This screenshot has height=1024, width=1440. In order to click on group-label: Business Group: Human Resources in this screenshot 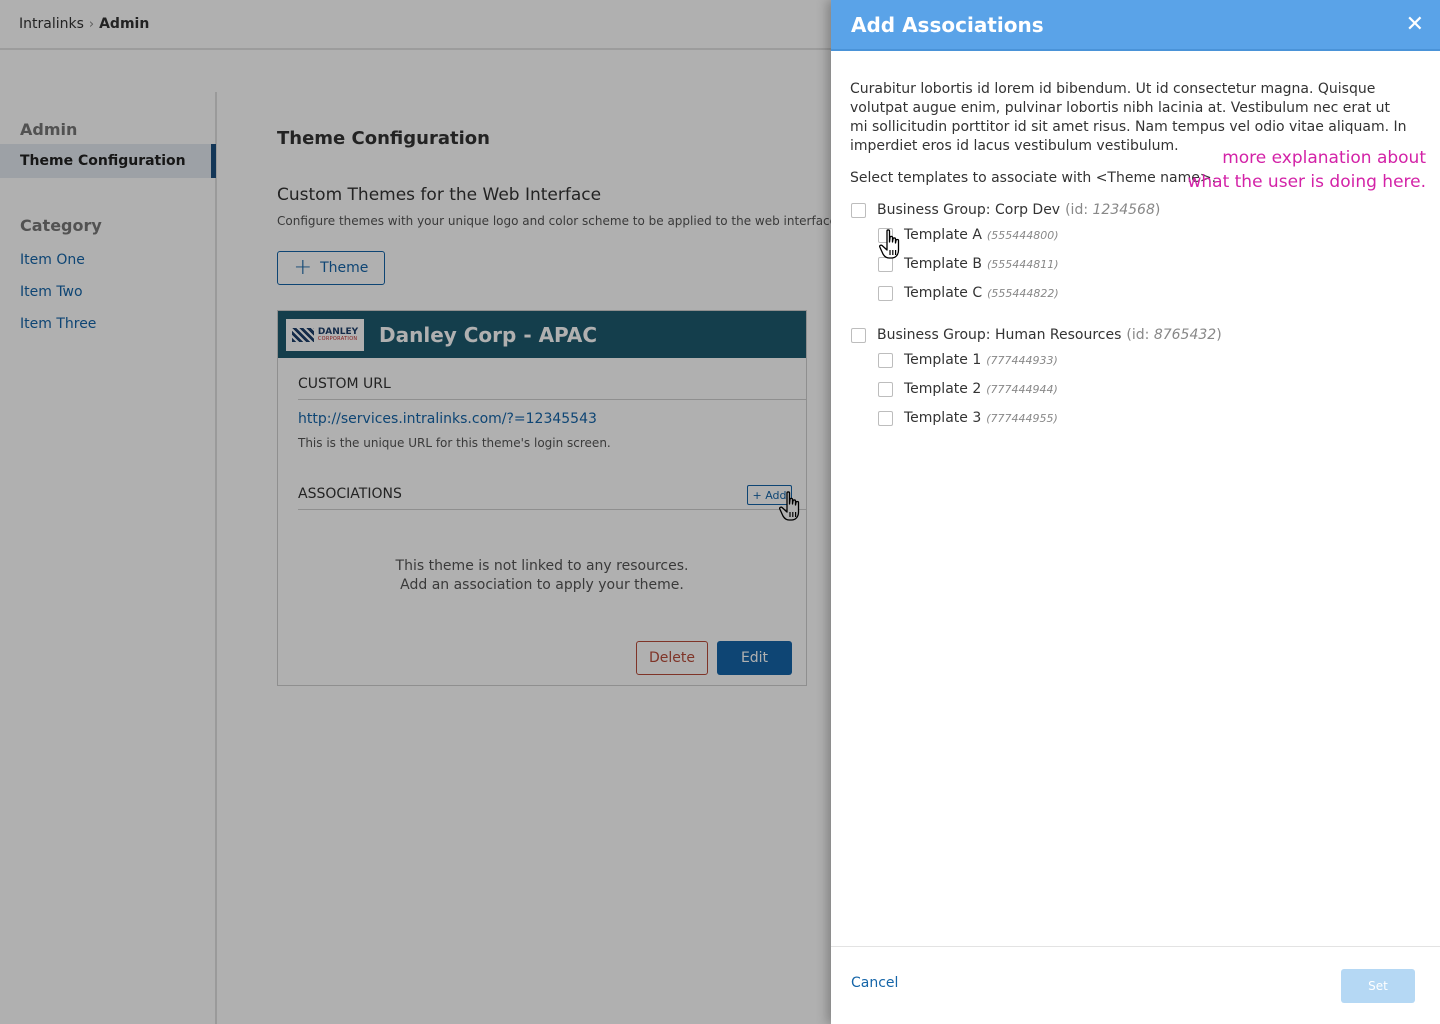, I will do `click(999, 335)`.